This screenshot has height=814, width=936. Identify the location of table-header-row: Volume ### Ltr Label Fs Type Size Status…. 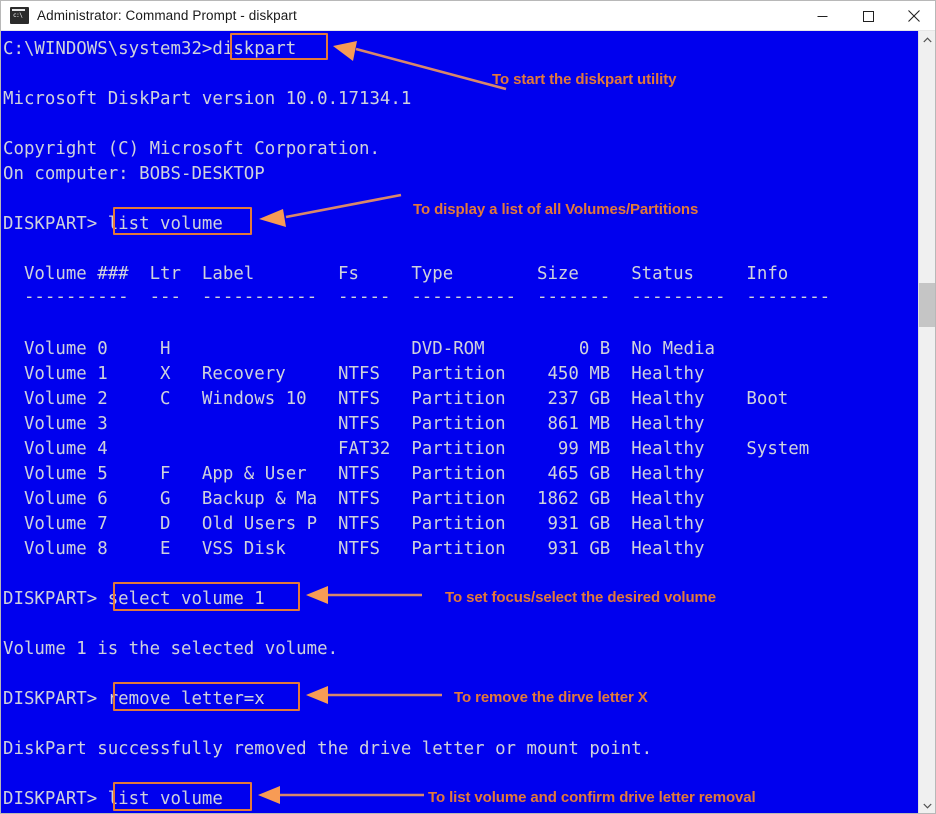
(396, 274).